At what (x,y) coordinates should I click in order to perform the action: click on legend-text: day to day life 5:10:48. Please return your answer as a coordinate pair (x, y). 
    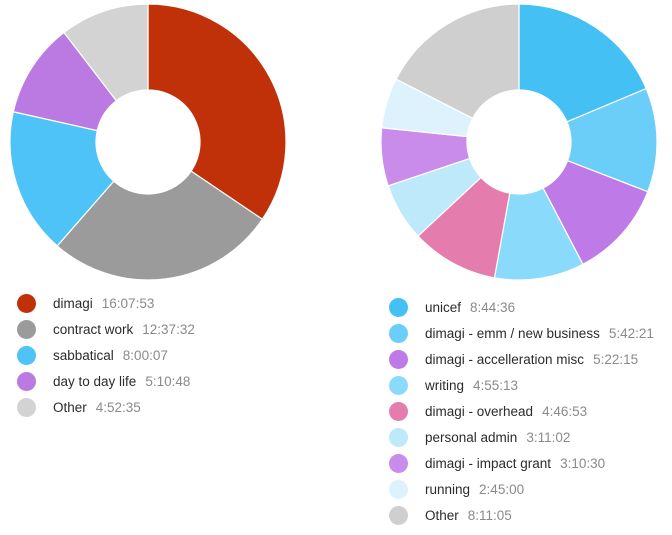
    Looking at the image, I should click on (121, 381).